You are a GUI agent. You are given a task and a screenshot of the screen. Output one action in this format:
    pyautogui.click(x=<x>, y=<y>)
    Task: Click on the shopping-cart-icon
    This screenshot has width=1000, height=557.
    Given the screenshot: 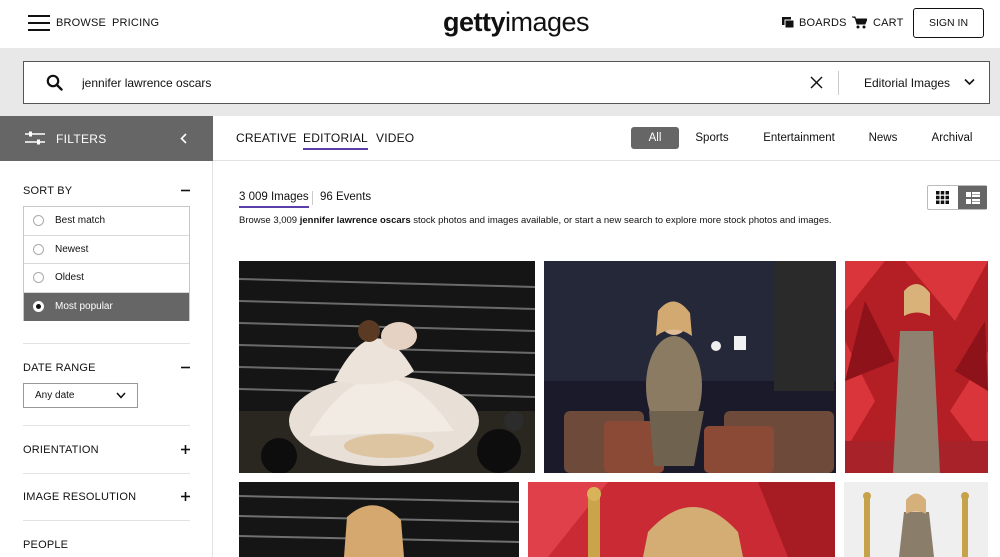 What is the action you would take?
    pyautogui.click(x=859, y=22)
    